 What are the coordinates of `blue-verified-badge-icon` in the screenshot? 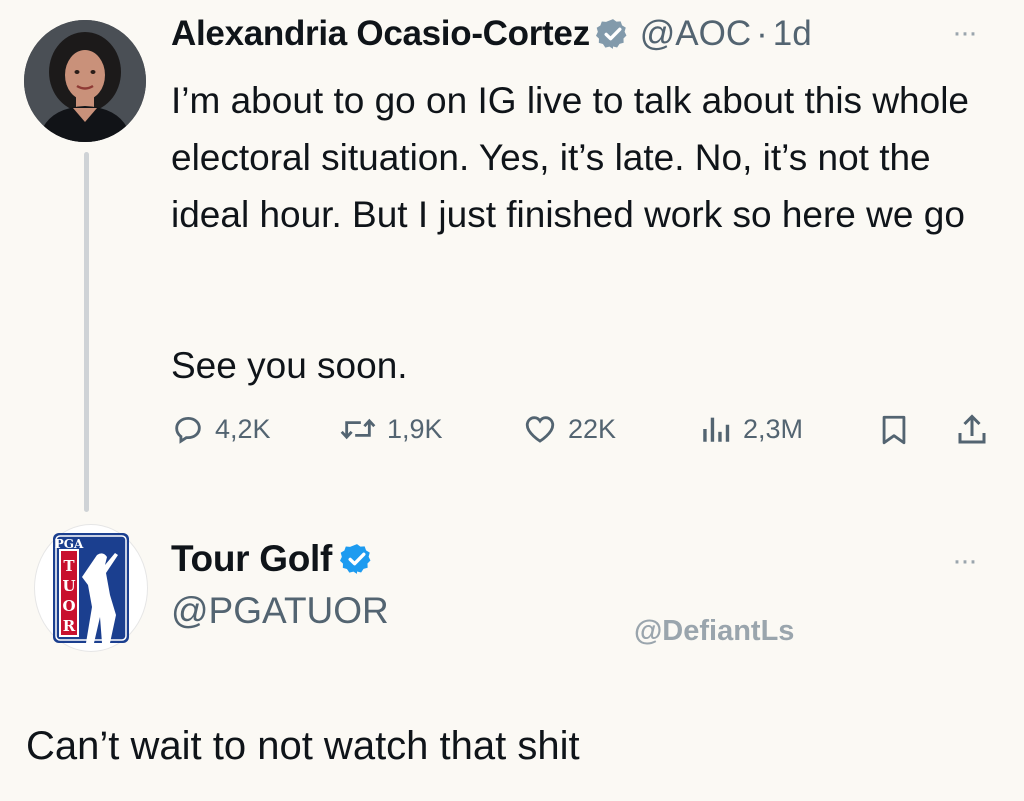 It's located at (357, 559).